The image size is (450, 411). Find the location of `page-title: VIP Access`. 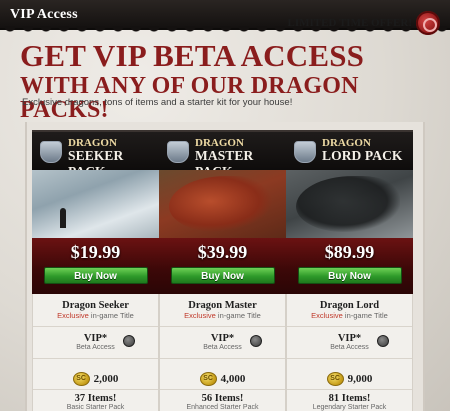

page-title: VIP Access is located at coordinates (44, 14).